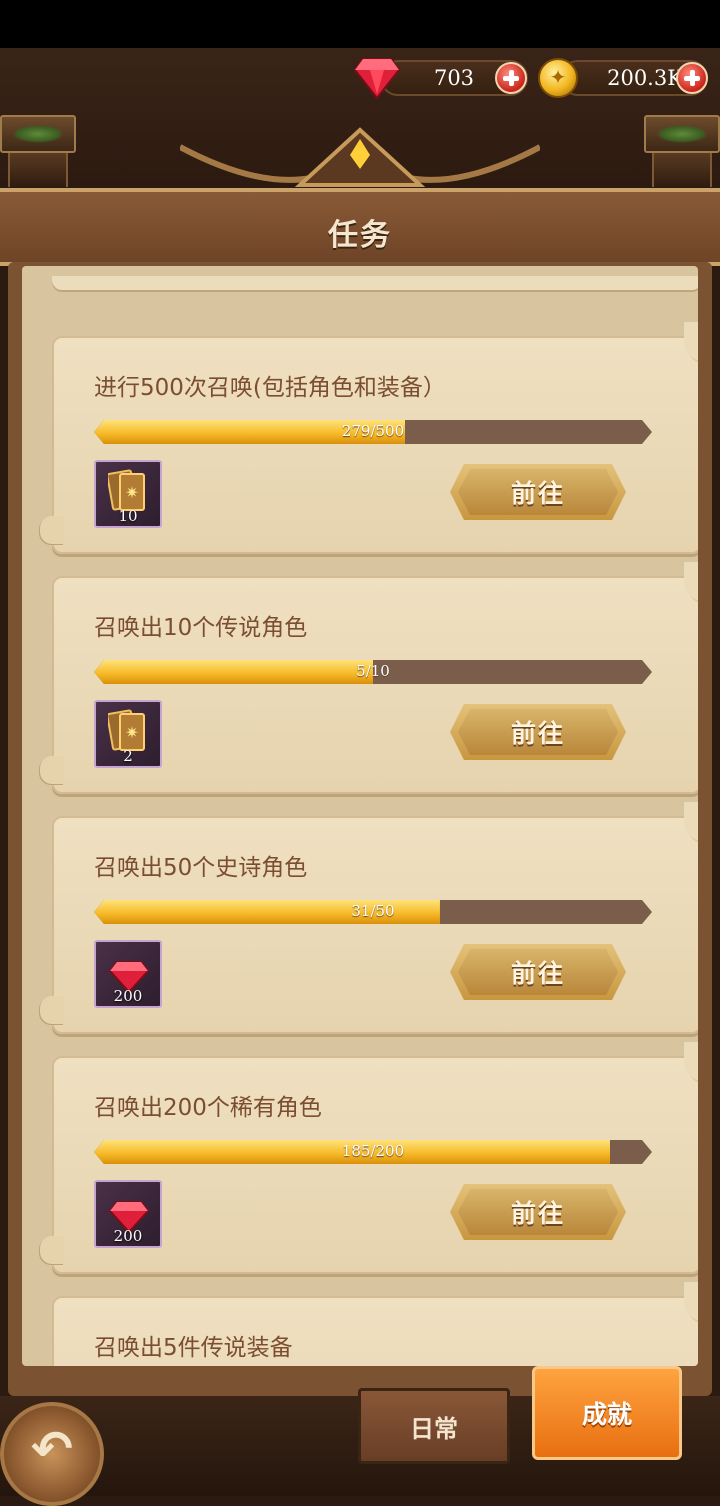  What do you see at coordinates (128, 516) in the screenshot?
I see `reward-count: 10` at bounding box center [128, 516].